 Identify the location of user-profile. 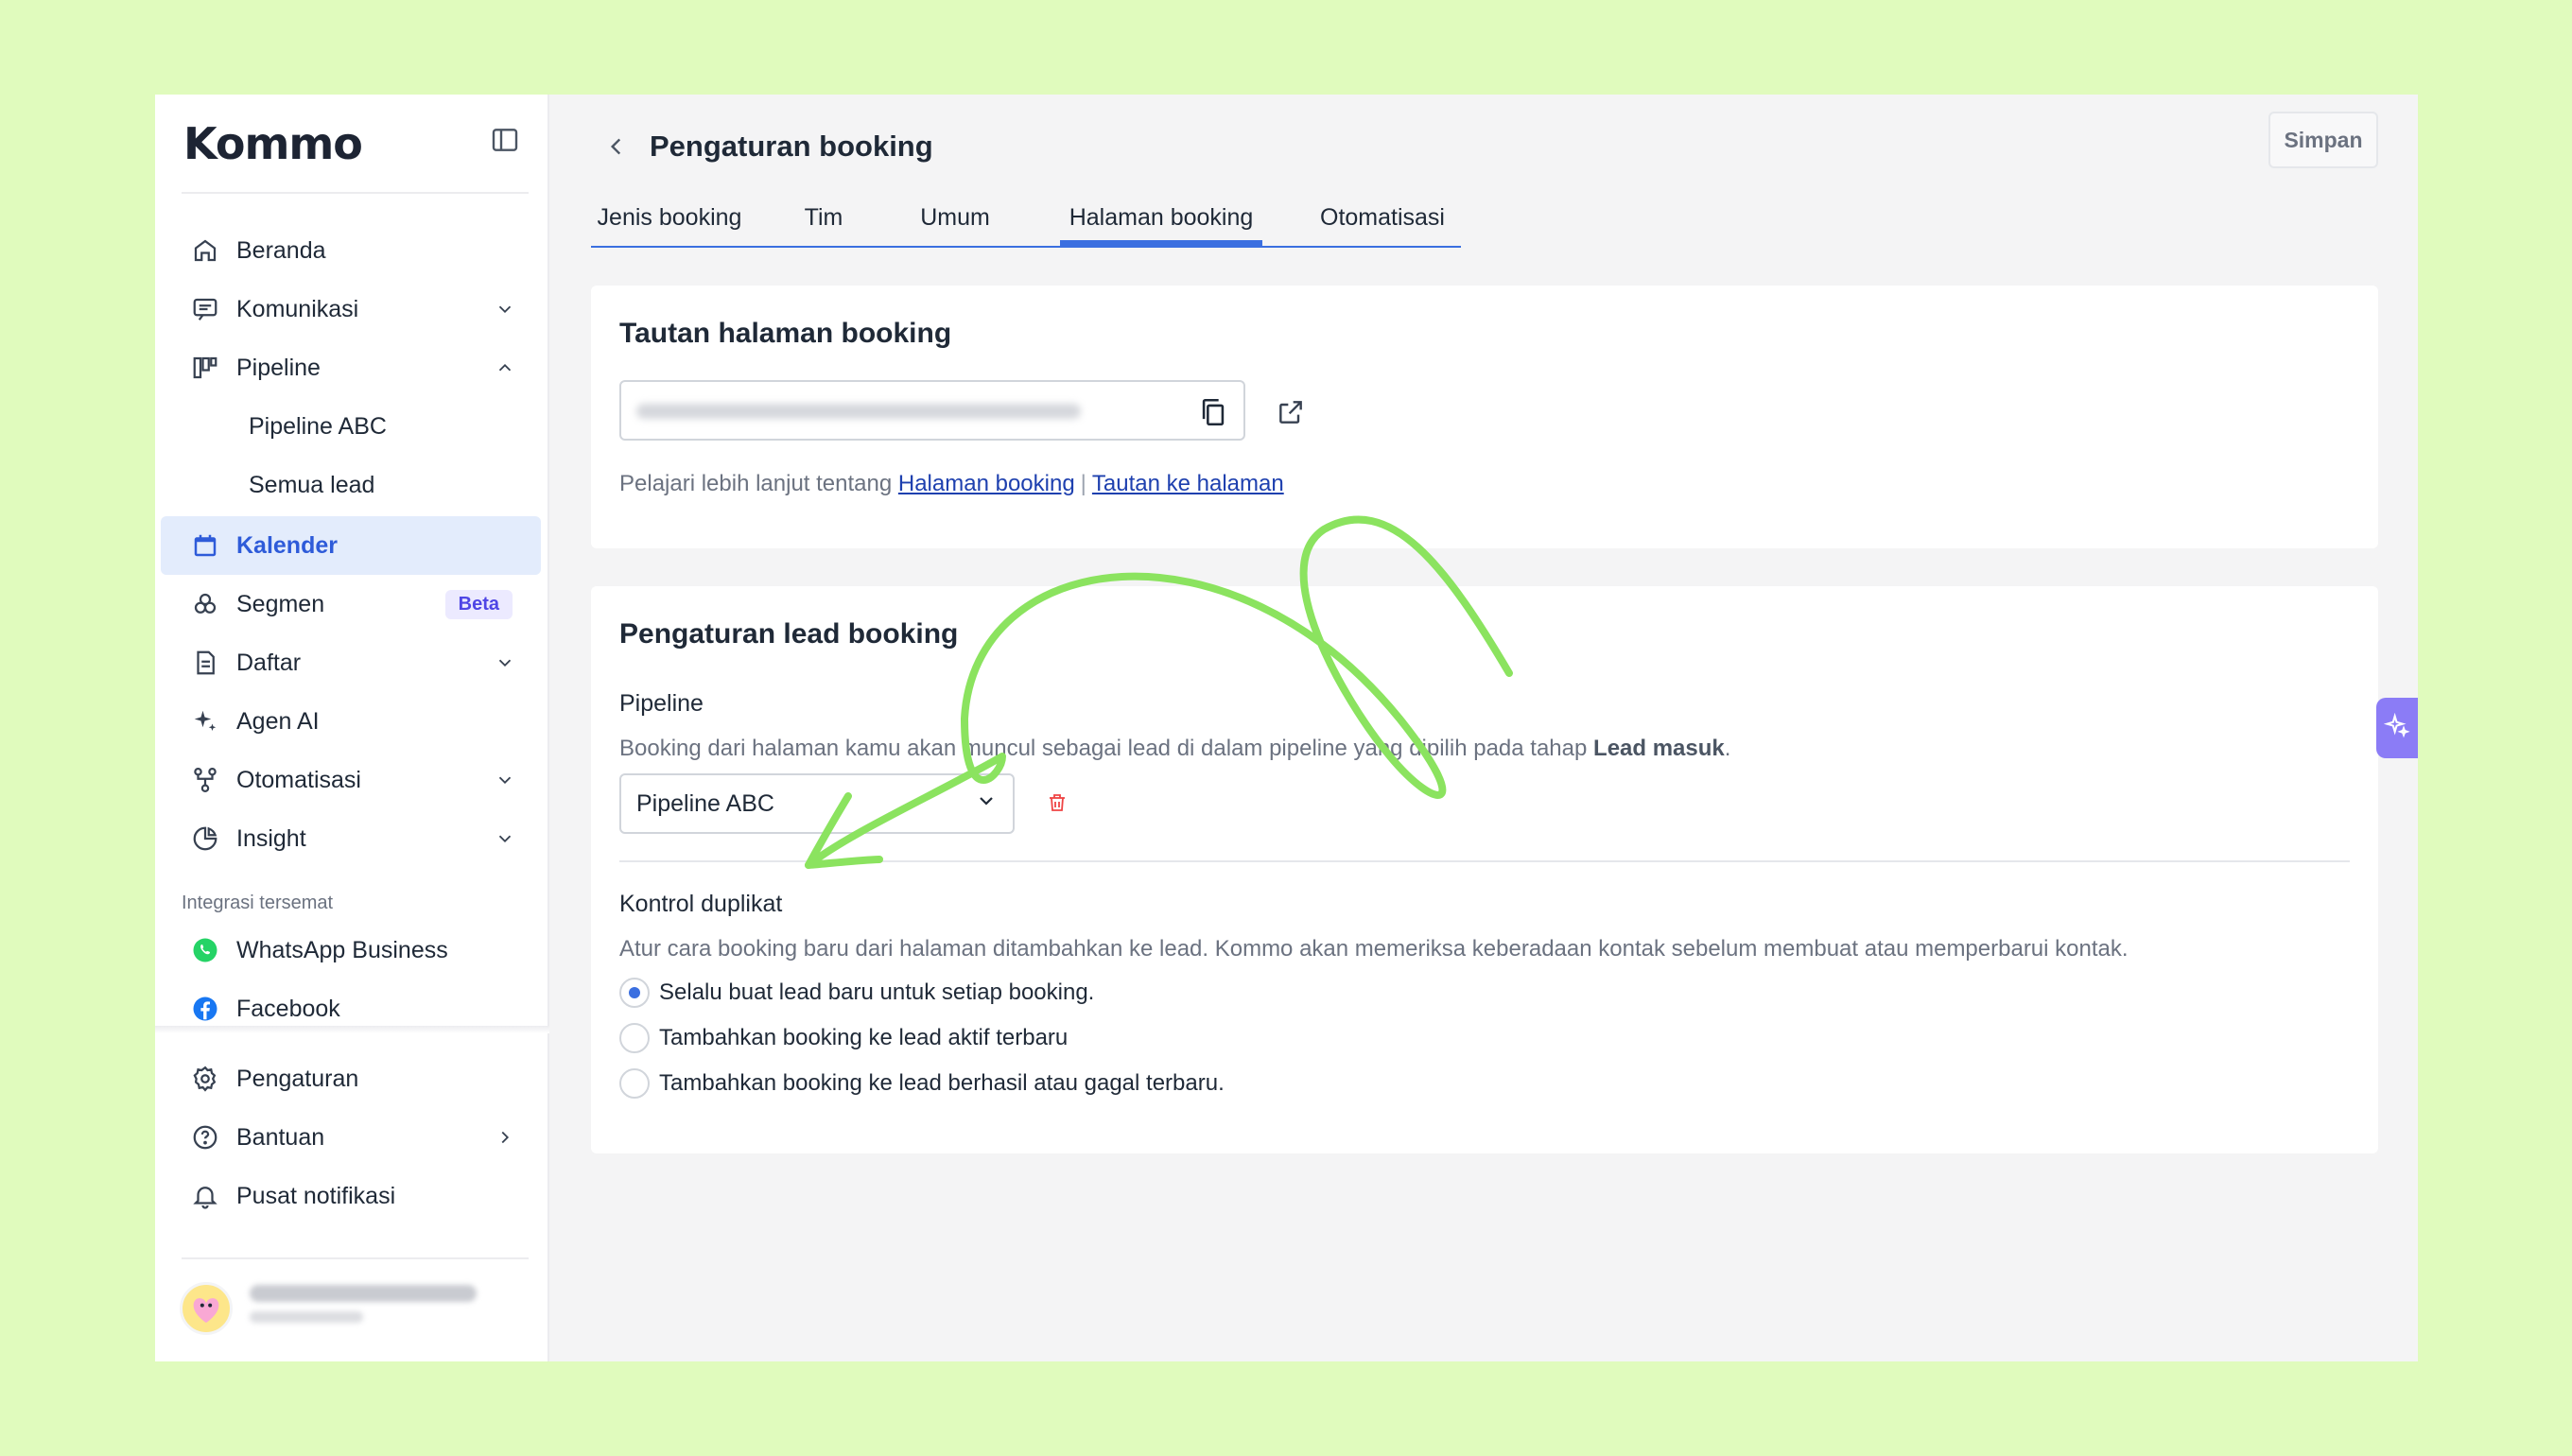
(328, 1308).